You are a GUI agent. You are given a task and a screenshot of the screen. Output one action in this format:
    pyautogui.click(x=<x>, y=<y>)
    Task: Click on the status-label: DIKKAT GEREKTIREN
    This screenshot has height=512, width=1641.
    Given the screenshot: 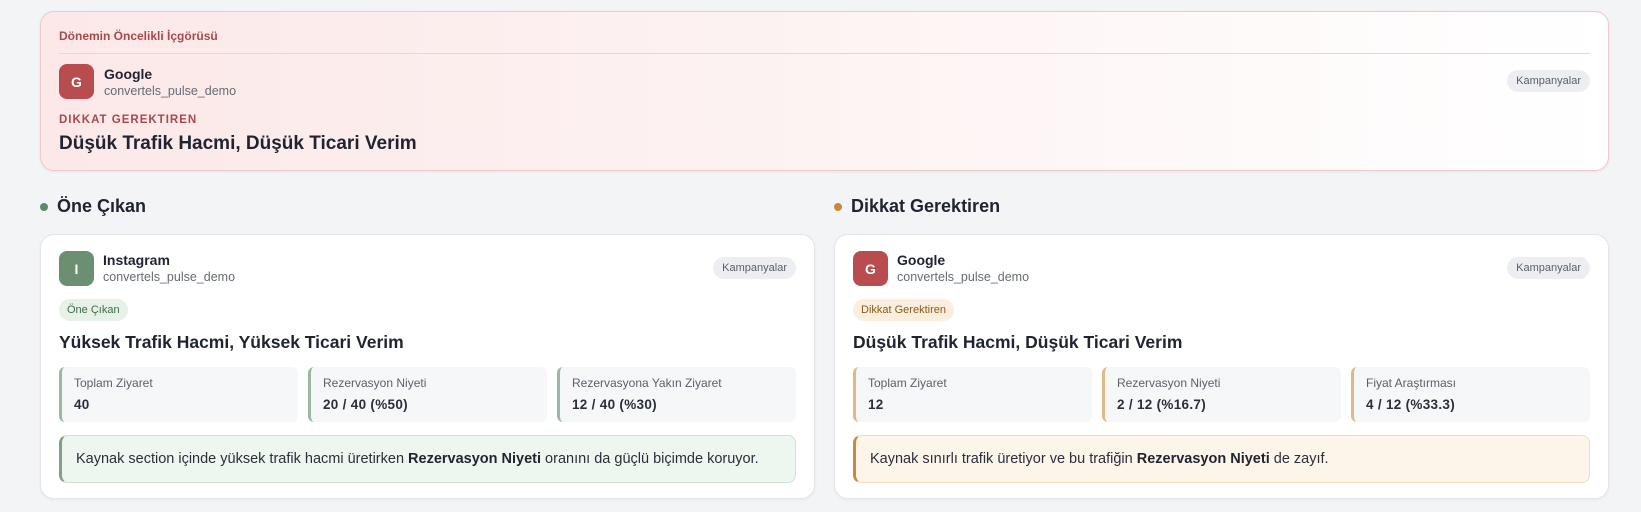 What is the action you would take?
    pyautogui.click(x=128, y=120)
    